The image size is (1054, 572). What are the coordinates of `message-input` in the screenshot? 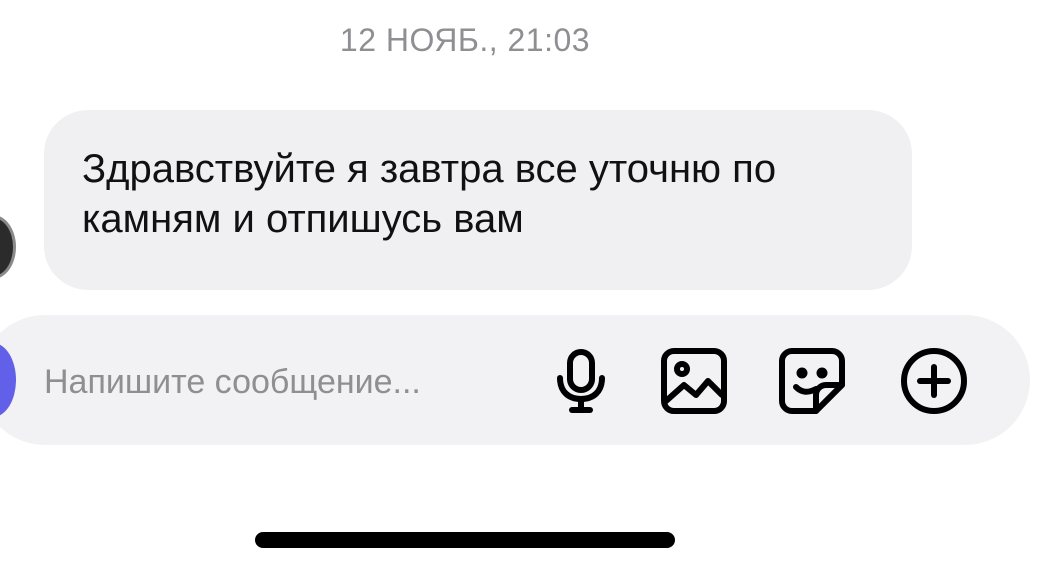 It's located at (284, 382).